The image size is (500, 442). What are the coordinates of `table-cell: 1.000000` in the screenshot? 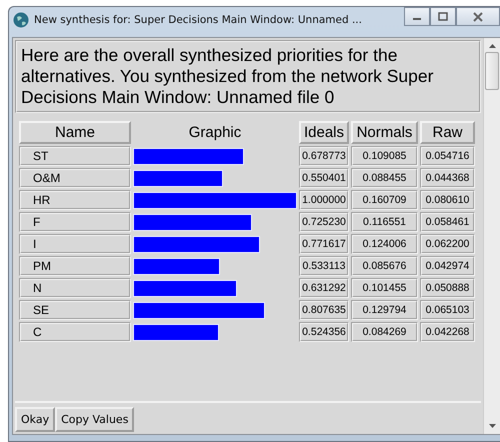 It's located at (324, 200).